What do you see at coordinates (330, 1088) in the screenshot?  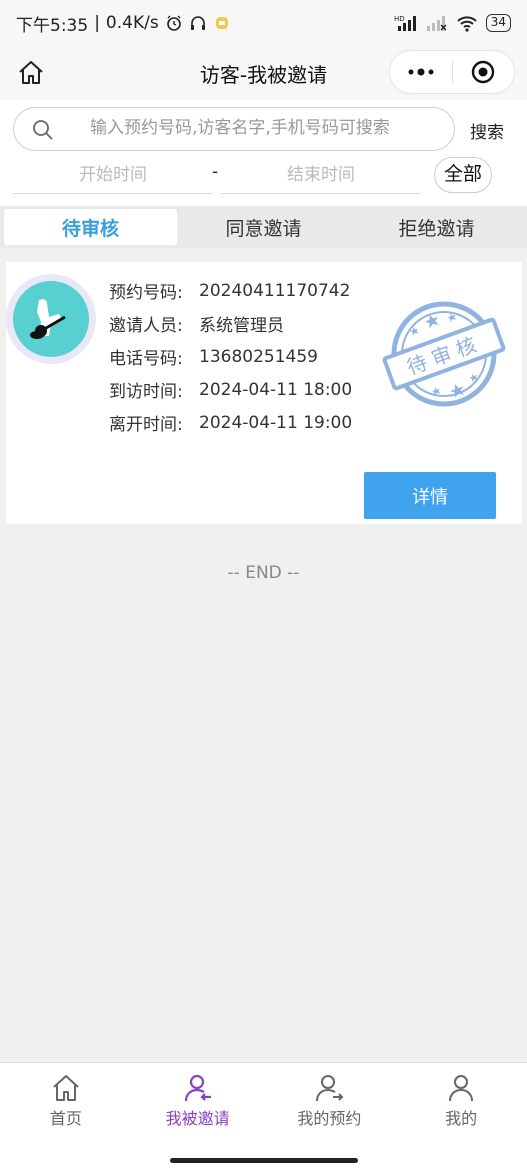 I see `user-appointment-icon` at bounding box center [330, 1088].